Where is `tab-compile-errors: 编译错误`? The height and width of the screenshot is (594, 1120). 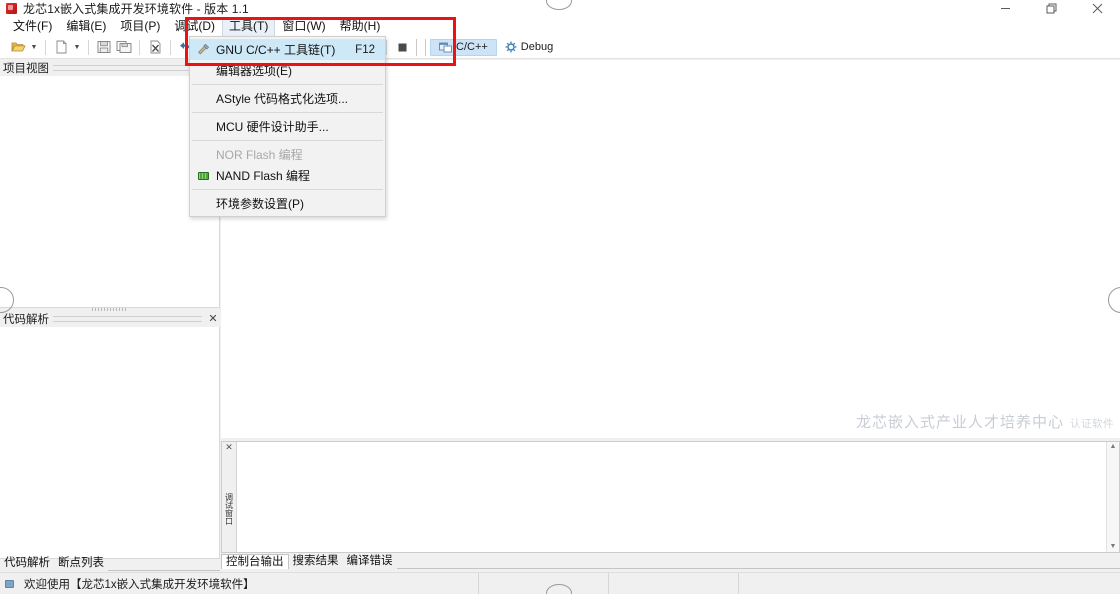 tab-compile-errors: 编译错误 is located at coordinates (370, 561).